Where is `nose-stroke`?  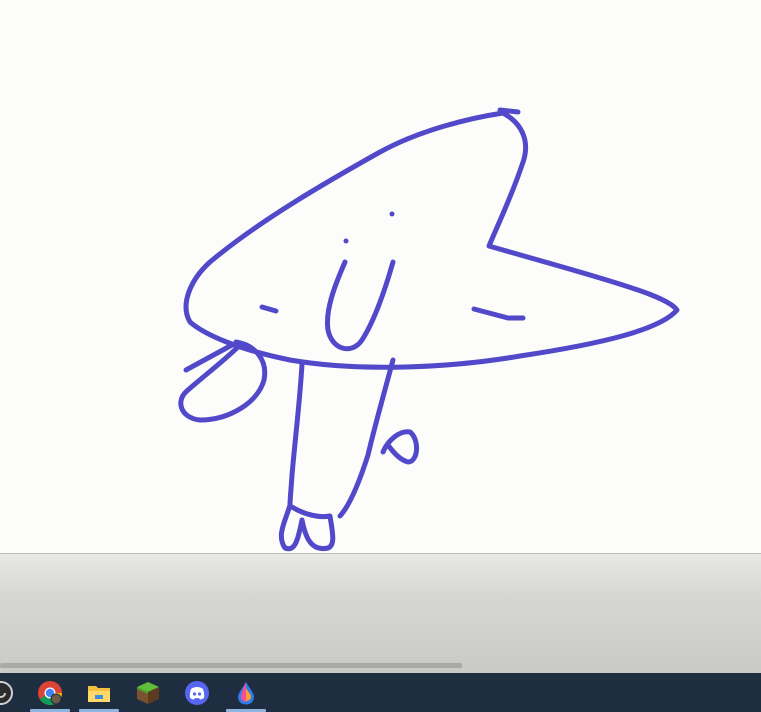
nose-stroke is located at coordinates (360, 305).